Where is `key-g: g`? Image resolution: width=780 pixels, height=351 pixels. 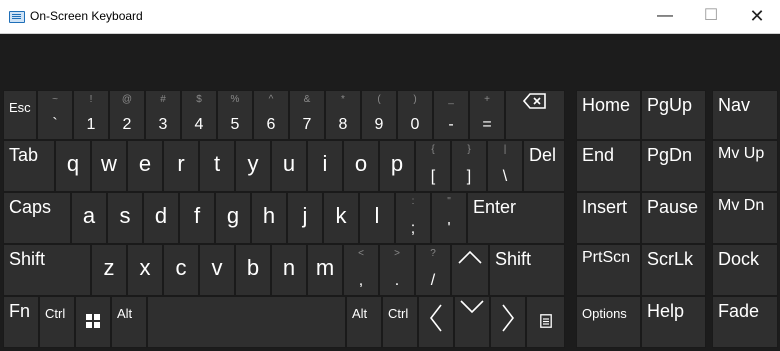
key-g: g is located at coordinates (233, 218).